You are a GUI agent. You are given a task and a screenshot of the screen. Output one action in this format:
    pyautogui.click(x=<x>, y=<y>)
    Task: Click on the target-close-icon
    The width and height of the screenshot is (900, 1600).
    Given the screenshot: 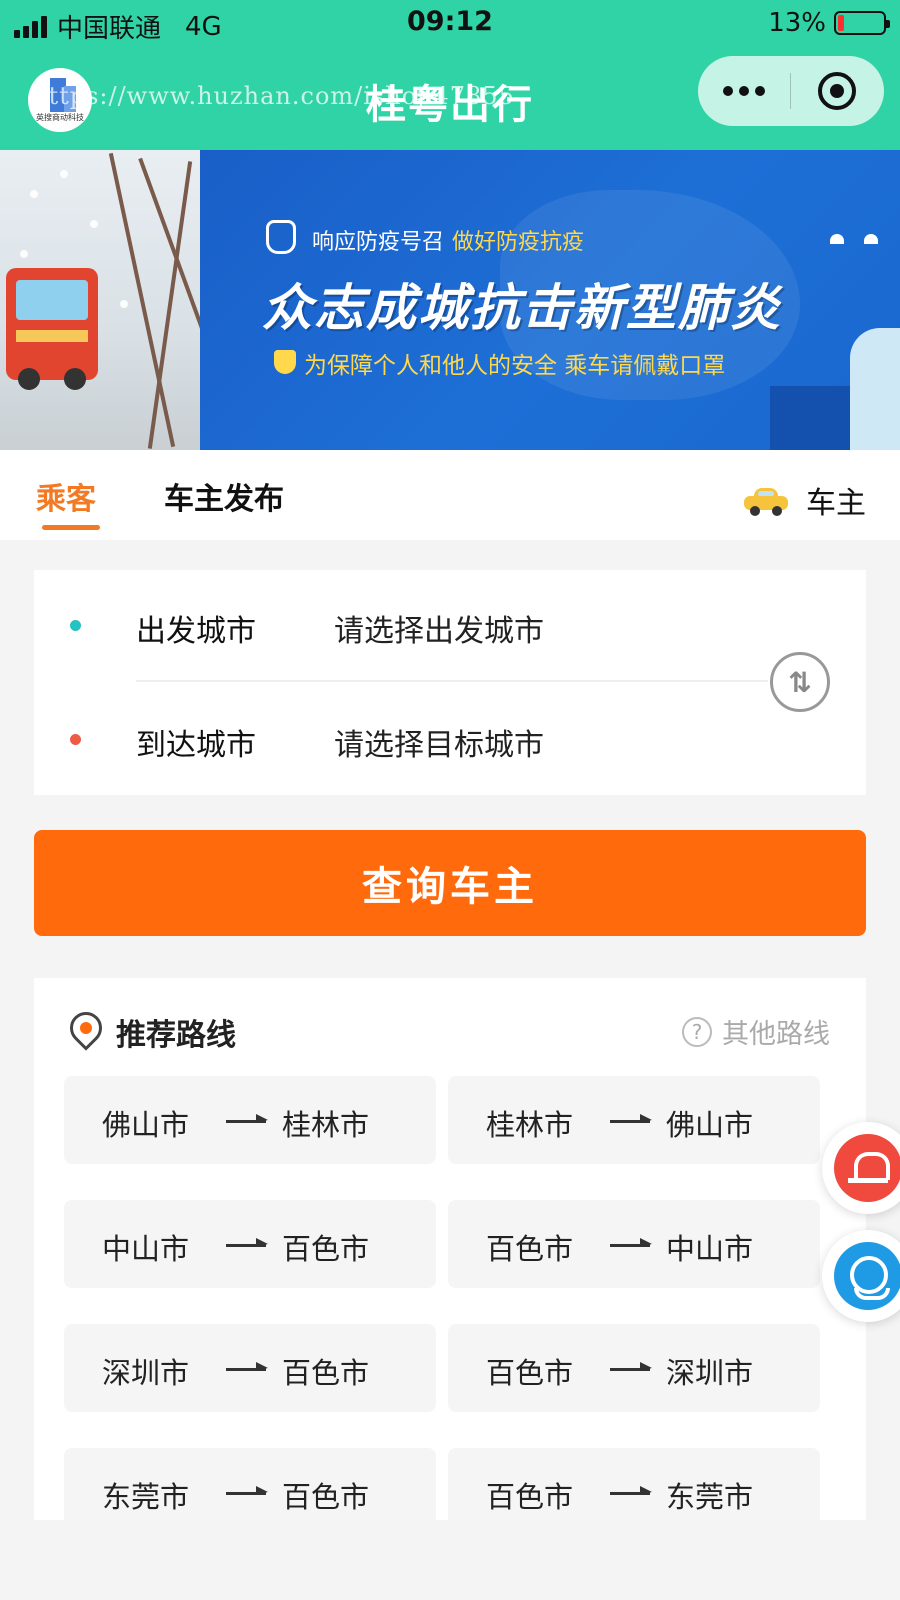 What is the action you would take?
    pyautogui.click(x=837, y=91)
    